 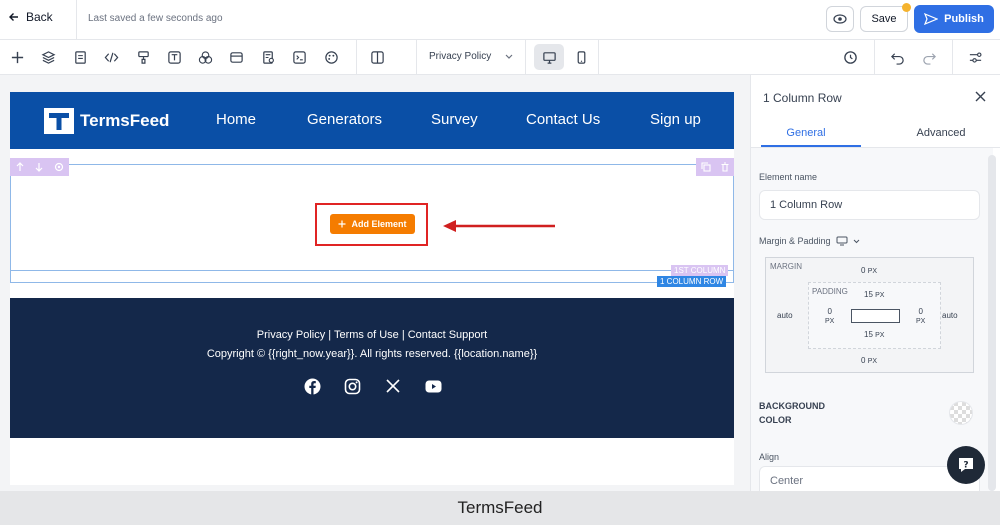 What do you see at coordinates (785, 315) in the screenshot?
I see `margin-left-value: auto` at bounding box center [785, 315].